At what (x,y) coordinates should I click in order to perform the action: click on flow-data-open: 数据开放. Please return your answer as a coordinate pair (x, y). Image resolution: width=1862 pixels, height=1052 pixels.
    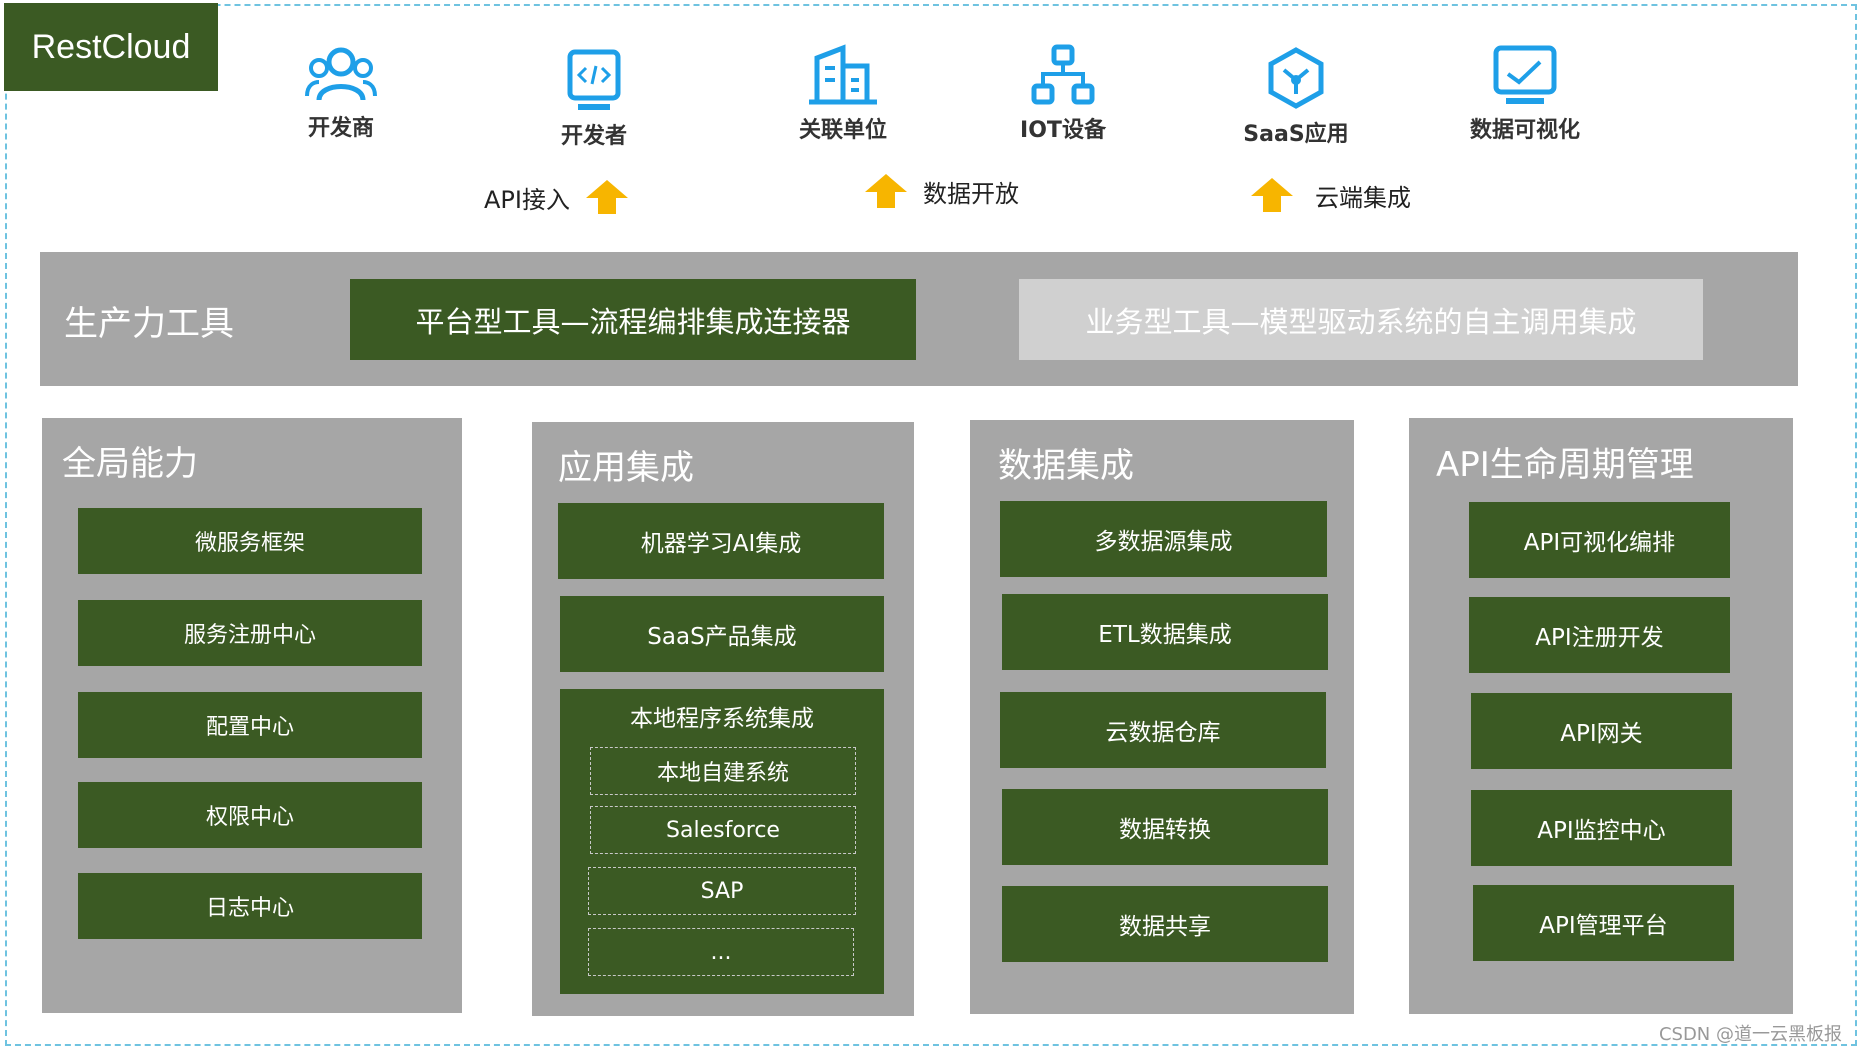
    Looking at the image, I should click on (941, 191).